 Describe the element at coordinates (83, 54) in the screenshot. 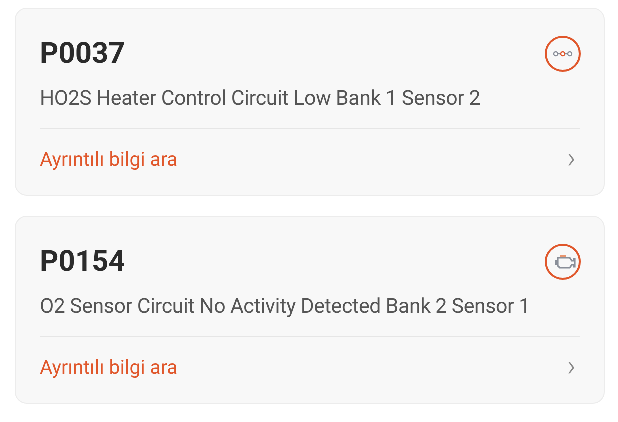

I see `error-code: P0037` at that location.